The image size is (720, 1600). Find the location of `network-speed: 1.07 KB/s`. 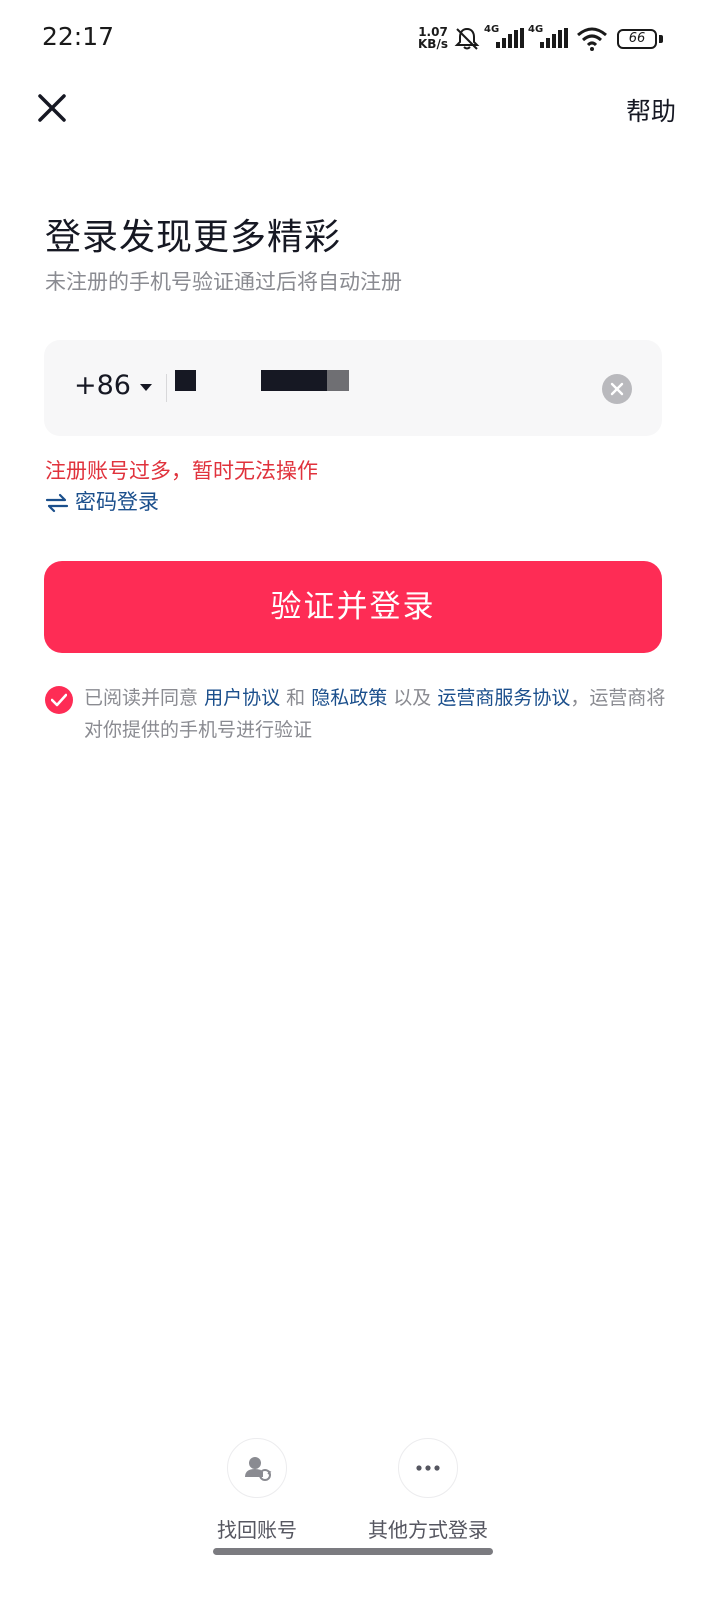

network-speed: 1.07 KB/s is located at coordinates (433, 38).